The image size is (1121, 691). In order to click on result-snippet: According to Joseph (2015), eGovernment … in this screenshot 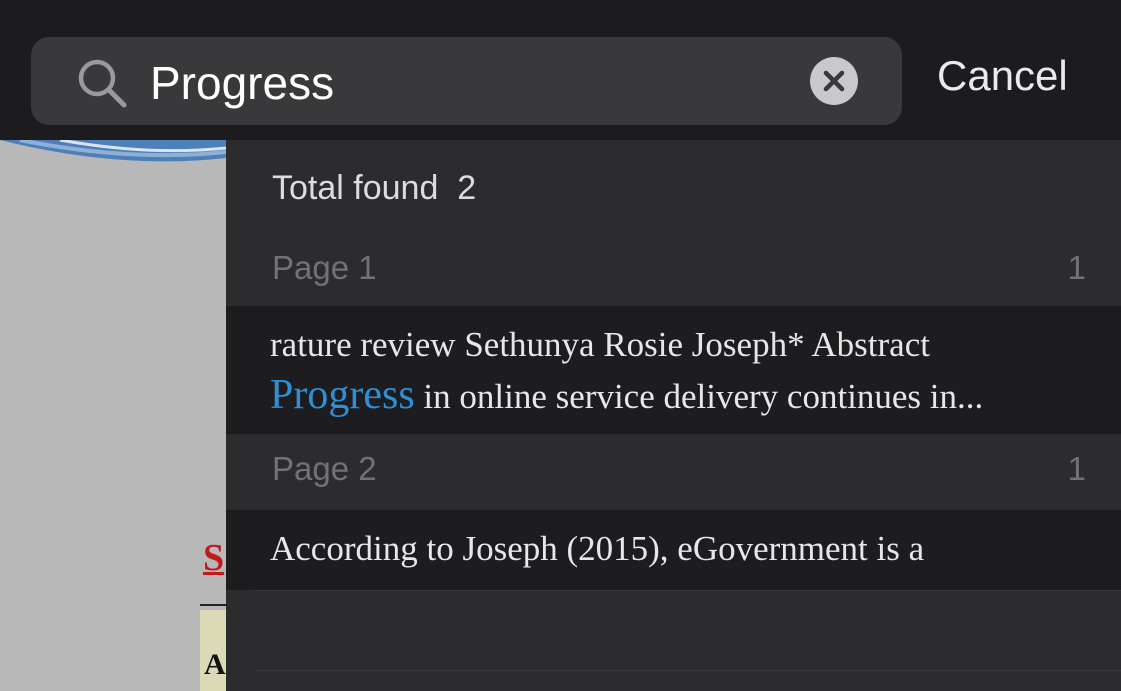, I will do `click(597, 548)`.